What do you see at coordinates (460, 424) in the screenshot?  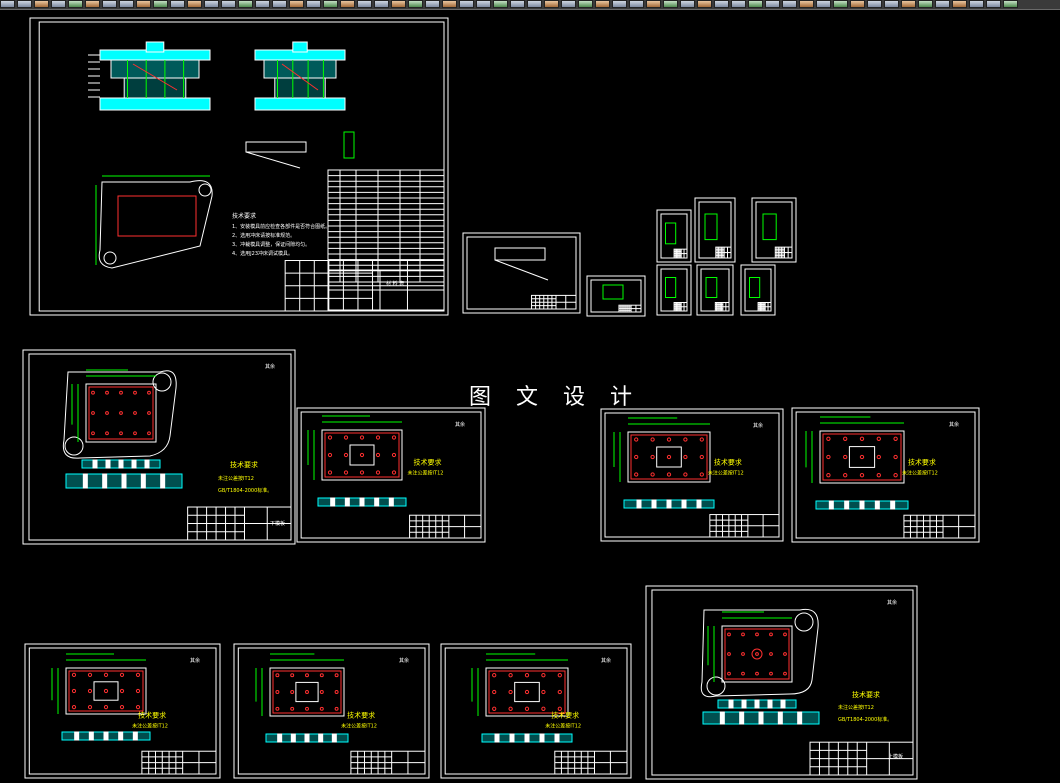 I see `roughness-symbol: 其余` at bounding box center [460, 424].